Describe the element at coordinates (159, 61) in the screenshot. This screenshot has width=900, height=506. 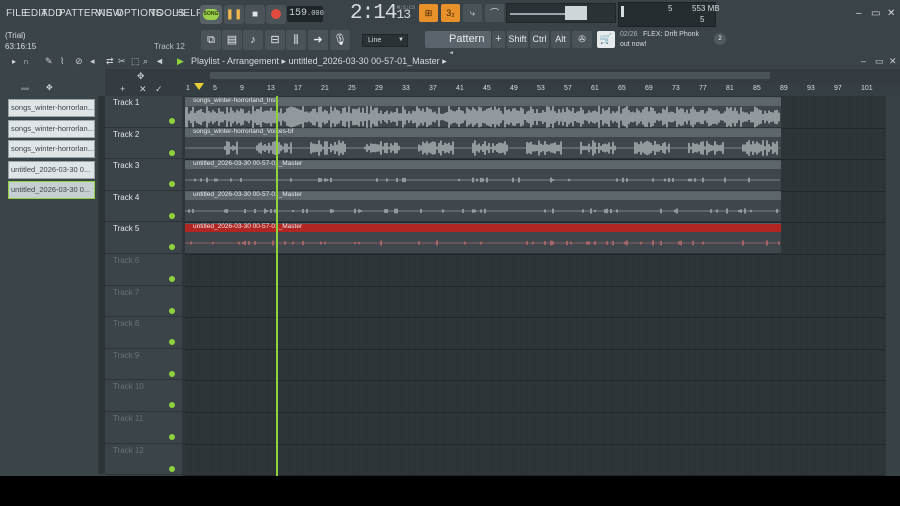
I see `speaker-icon: ◄` at that location.